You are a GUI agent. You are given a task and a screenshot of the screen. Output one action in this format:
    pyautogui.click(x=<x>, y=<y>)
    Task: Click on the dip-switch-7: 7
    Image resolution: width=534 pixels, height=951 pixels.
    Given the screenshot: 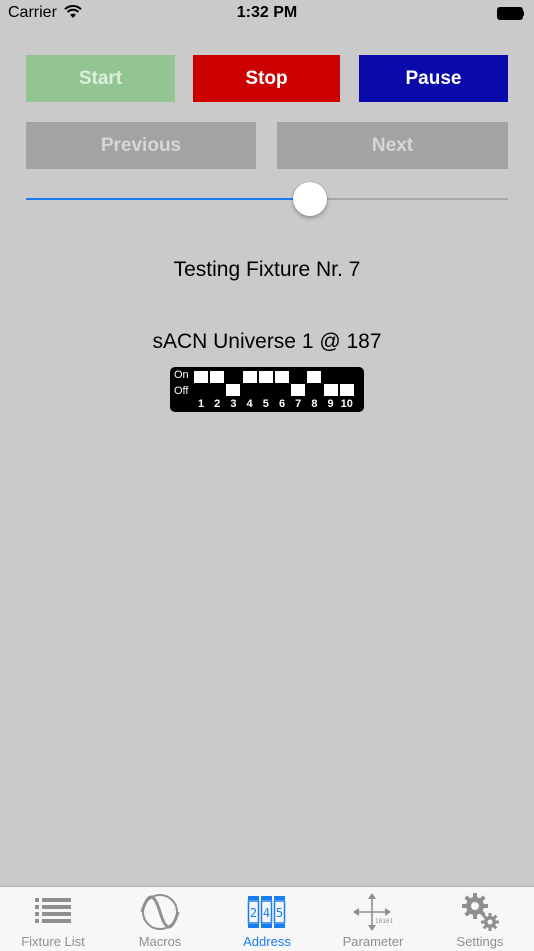 What is the action you would take?
    pyautogui.click(x=298, y=390)
    